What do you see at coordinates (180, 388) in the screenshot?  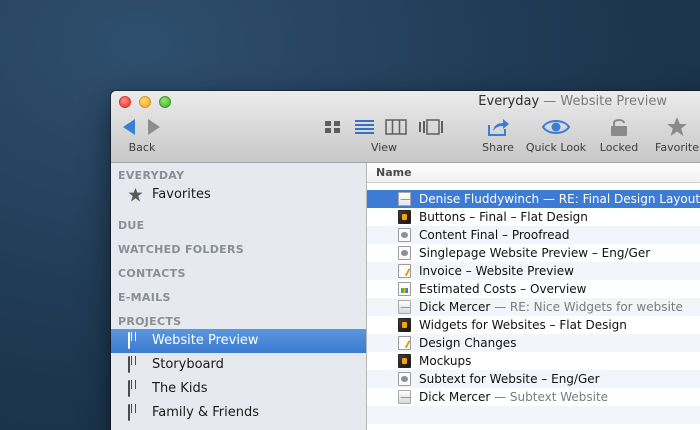 I see `sidebar-item-label: The Kids` at bounding box center [180, 388].